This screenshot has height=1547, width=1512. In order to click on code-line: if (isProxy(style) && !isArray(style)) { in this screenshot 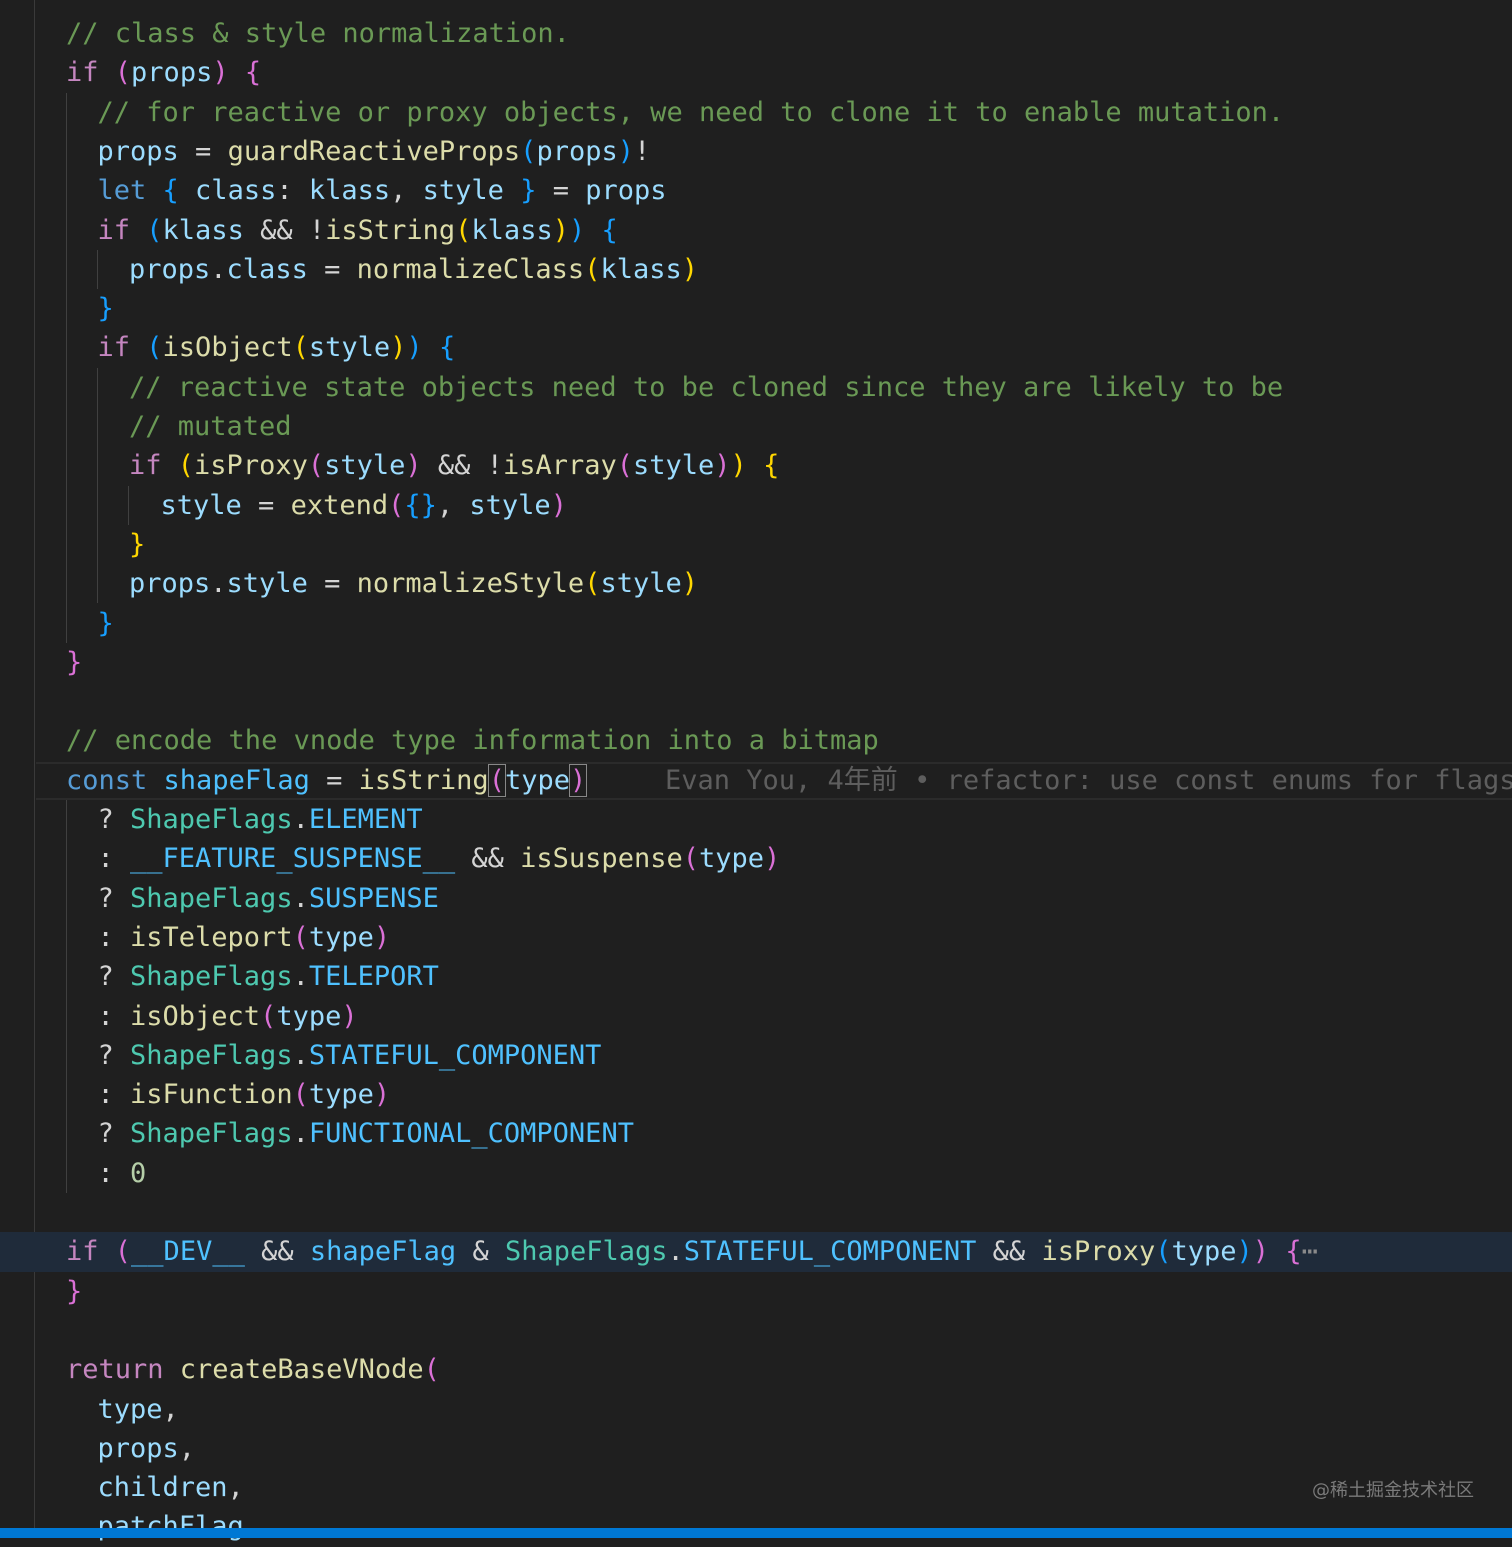, I will do `click(756, 466)`.